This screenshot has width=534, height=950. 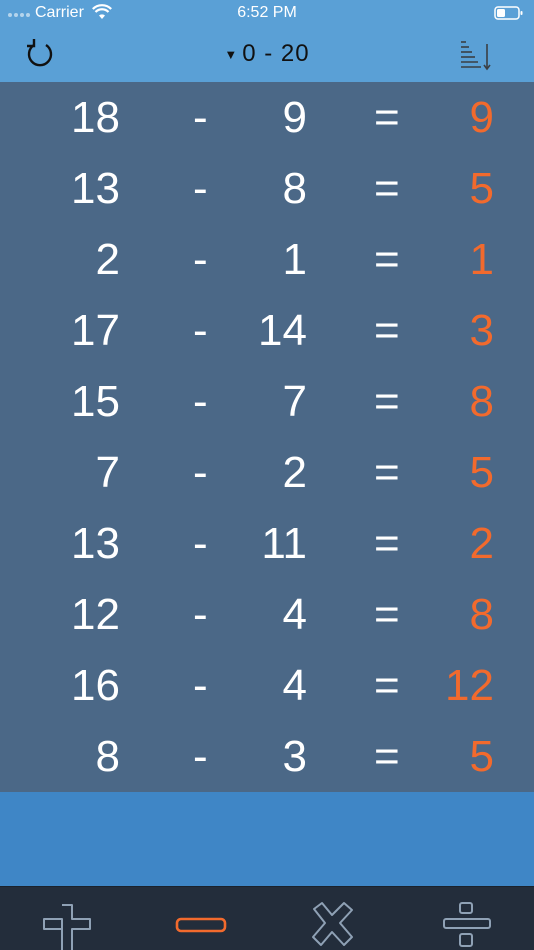 What do you see at coordinates (475, 55) in the screenshot?
I see `sort-icon` at bounding box center [475, 55].